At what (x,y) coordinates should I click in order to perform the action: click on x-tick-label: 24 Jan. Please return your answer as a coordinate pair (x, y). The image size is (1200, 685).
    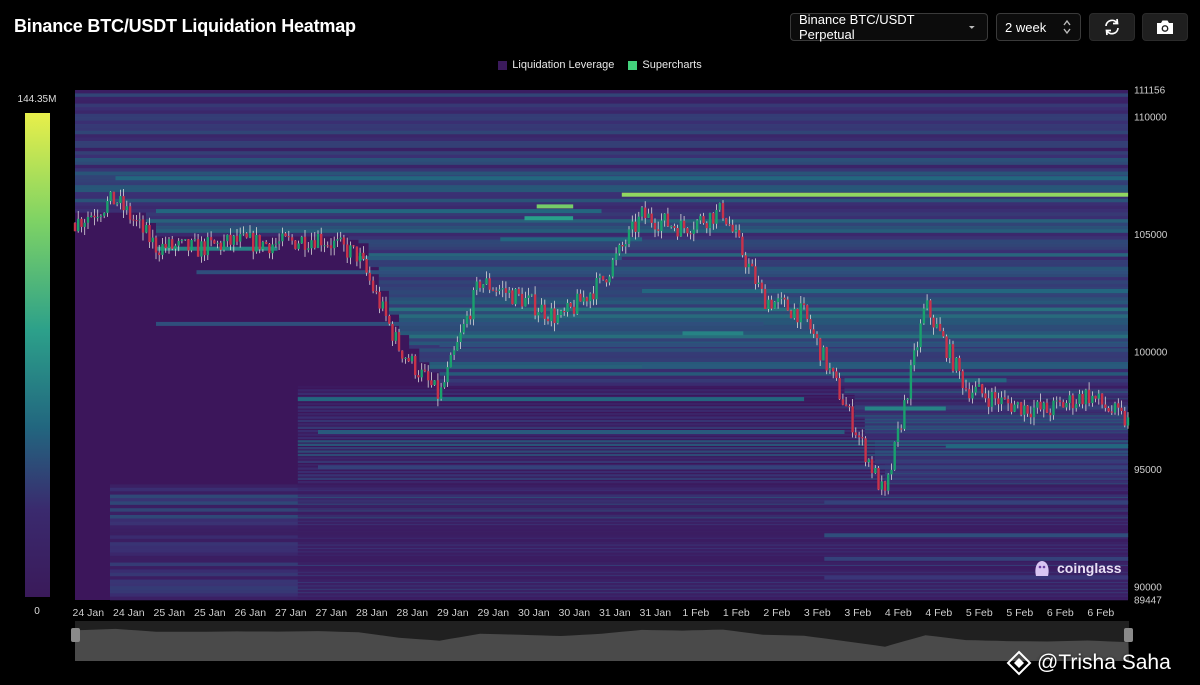
    Looking at the image, I should click on (89, 613).